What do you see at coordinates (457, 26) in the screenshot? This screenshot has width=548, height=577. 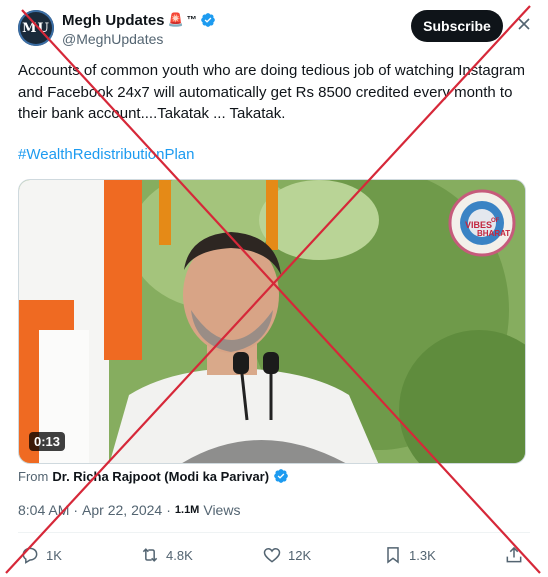 I see `subscribe-button: Subscribe` at bounding box center [457, 26].